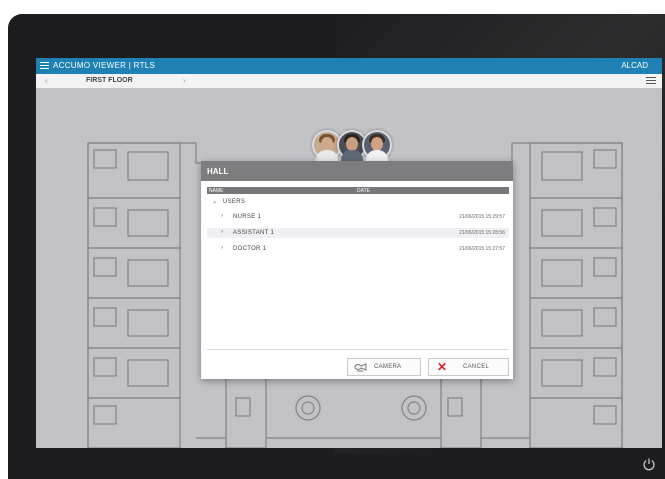 The width and height of the screenshot is (665, 479). What do you see at coordinates (216, 191) in the screenshot?
I see `column-name-header: NAME` at bounding box center [216, 191].